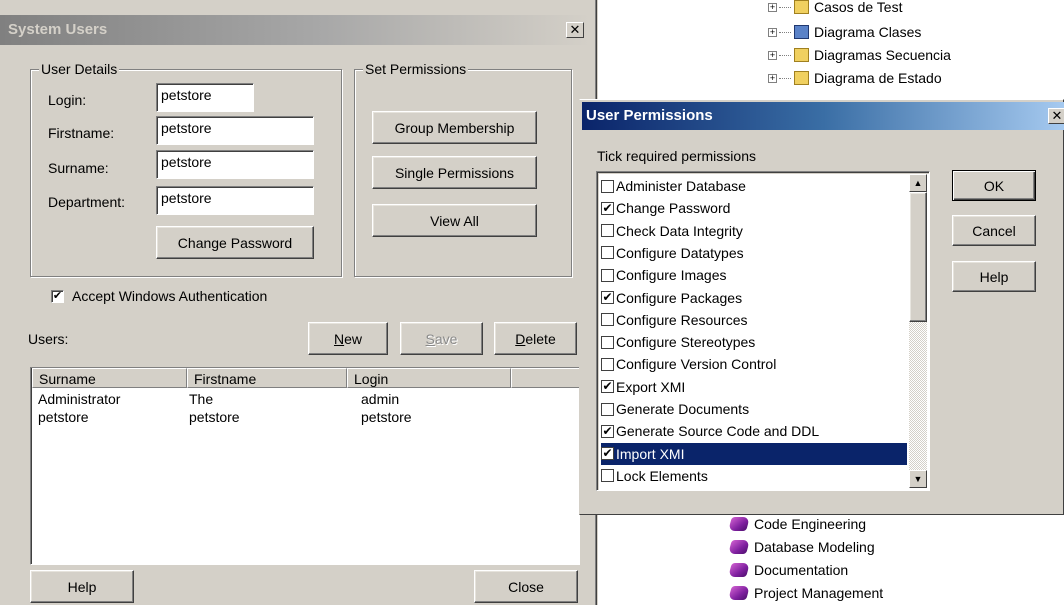 The image size is (1064, 605). I want to click on tree-item-label: Diagrama de Estado, so click(878, 78).